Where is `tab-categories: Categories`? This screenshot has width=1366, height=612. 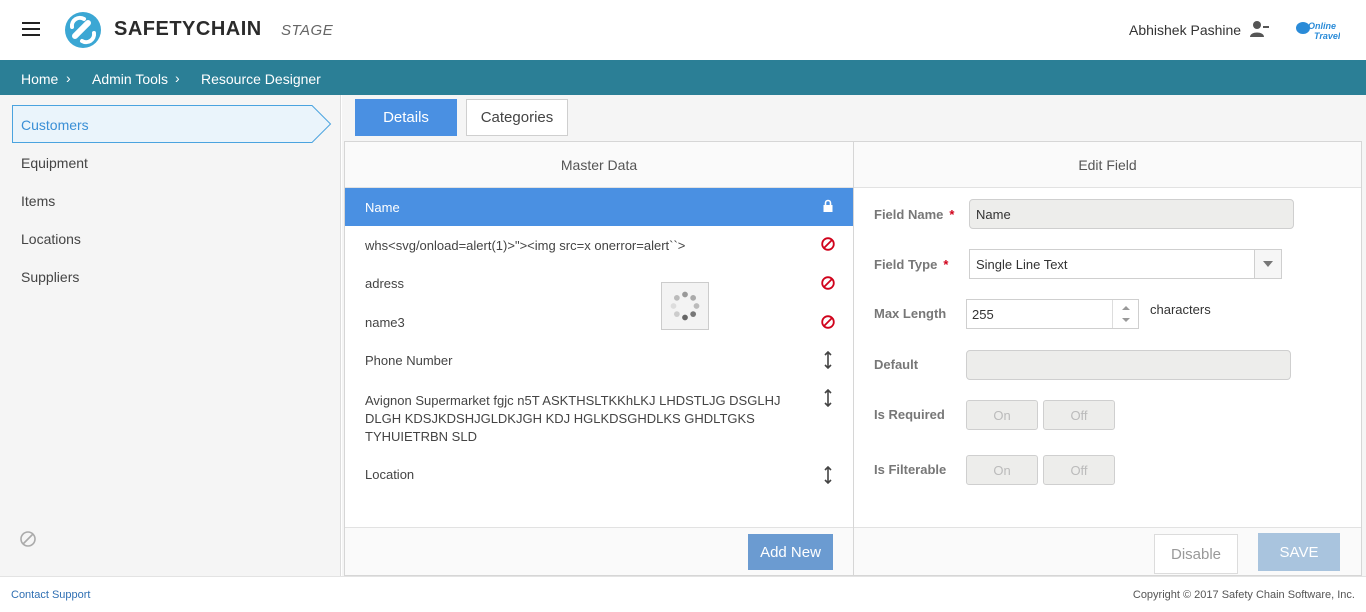
tab-categories: Categories is located at coordinates (517, 117).